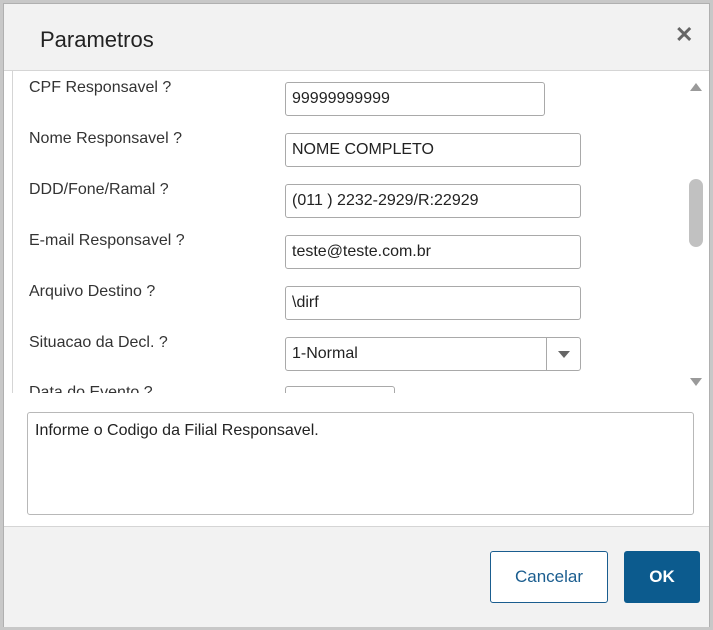 This screenshot has width=713, height=630. Describe the element at coordinates (340, 389) in the screenshot. I see `data-evento-input` at that location.